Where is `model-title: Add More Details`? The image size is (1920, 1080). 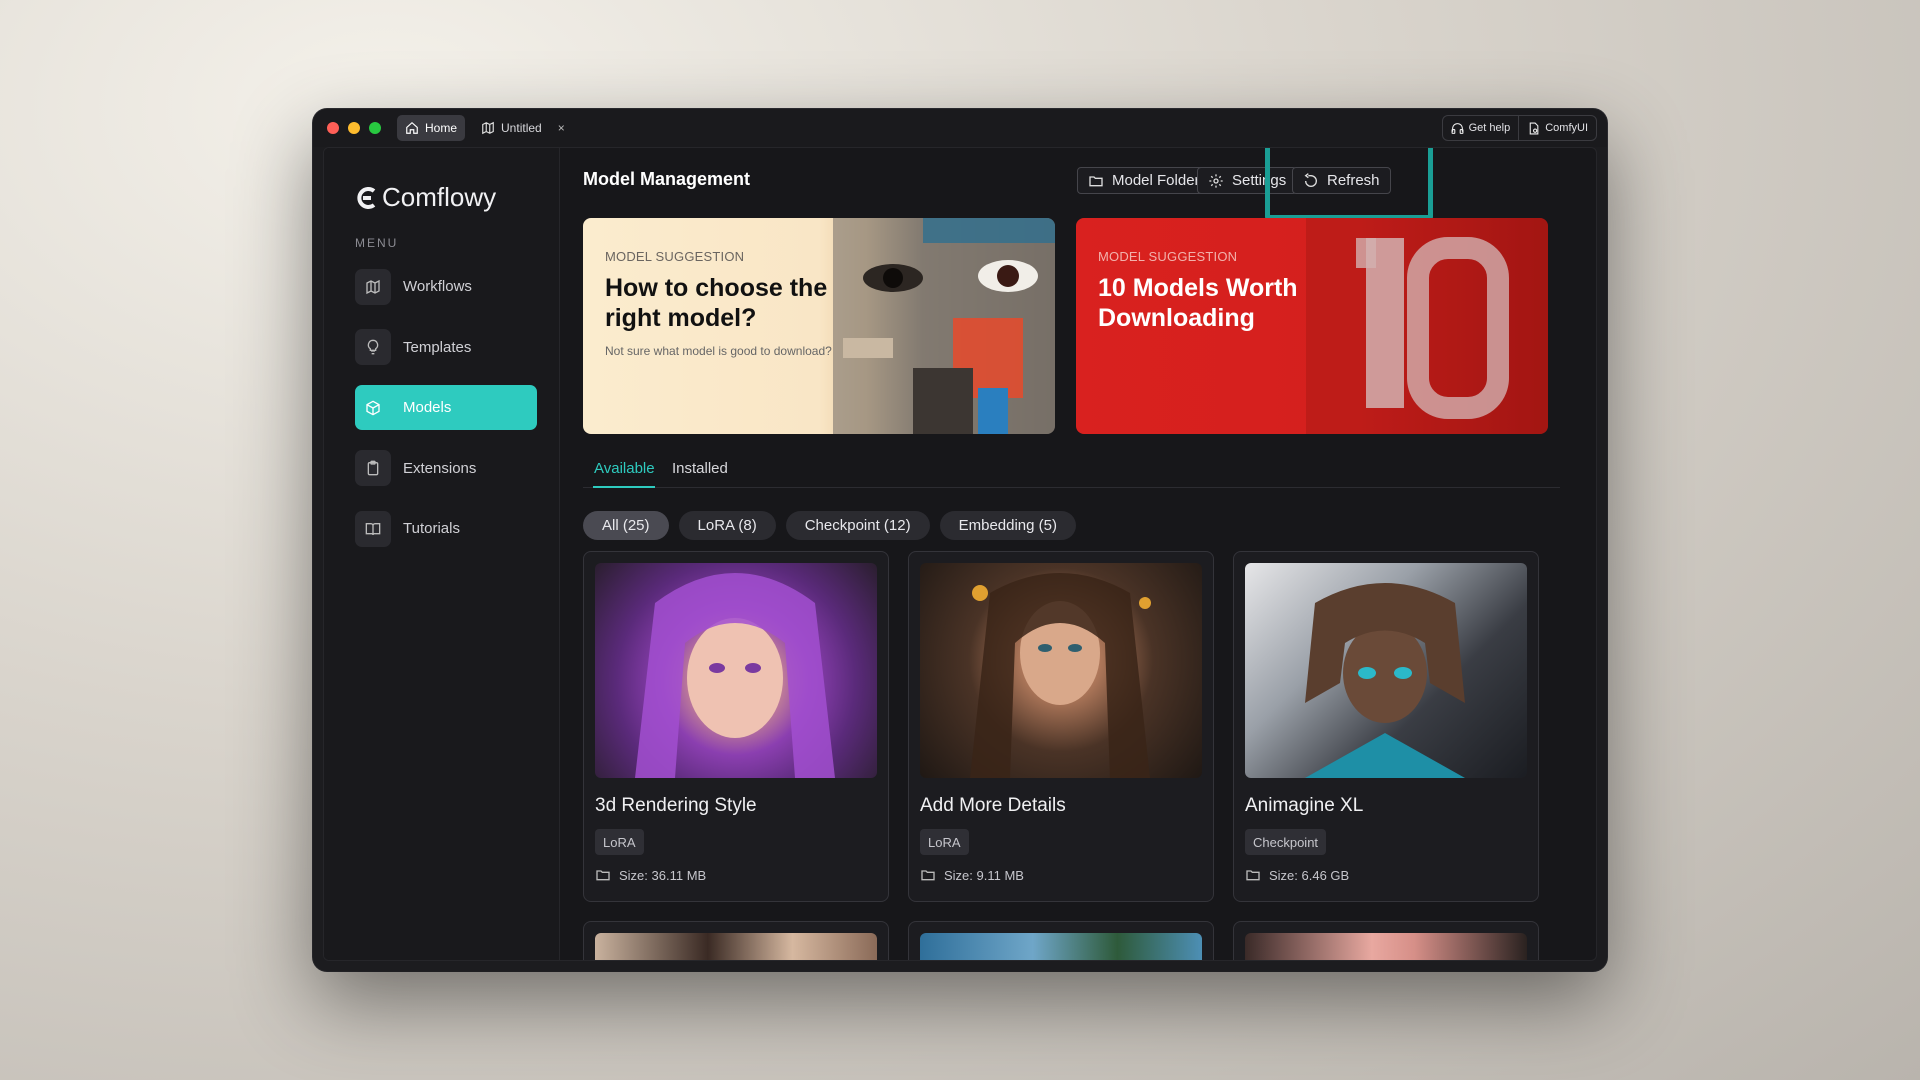 model-title: Add More Details is located at coordinates (993, 805).